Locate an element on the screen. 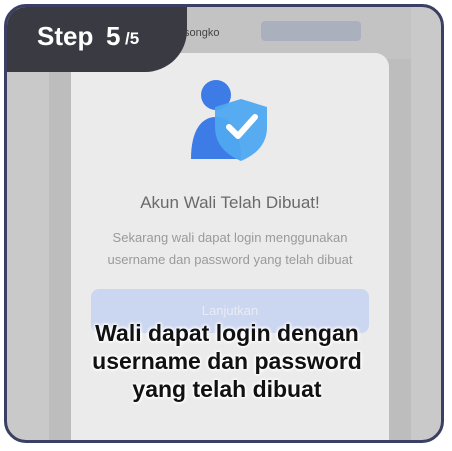 The width and height of the screenshot is (452, 451). app-bar-text: songko is located at coordinates (202, 33).